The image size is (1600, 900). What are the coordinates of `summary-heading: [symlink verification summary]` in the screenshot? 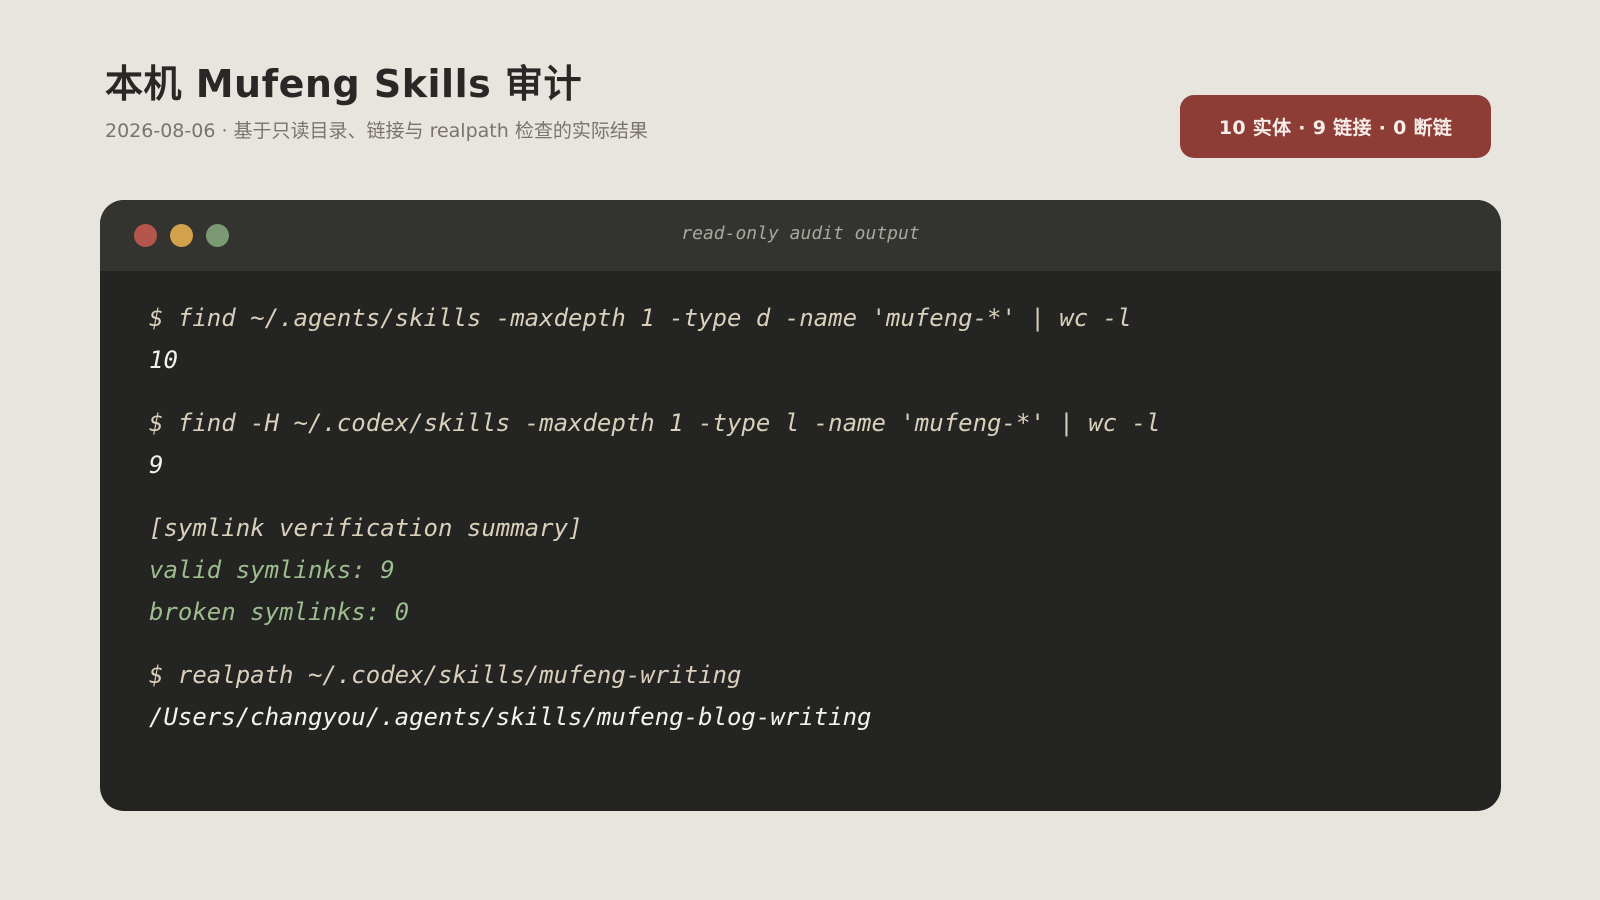 It's located at (366, 528).